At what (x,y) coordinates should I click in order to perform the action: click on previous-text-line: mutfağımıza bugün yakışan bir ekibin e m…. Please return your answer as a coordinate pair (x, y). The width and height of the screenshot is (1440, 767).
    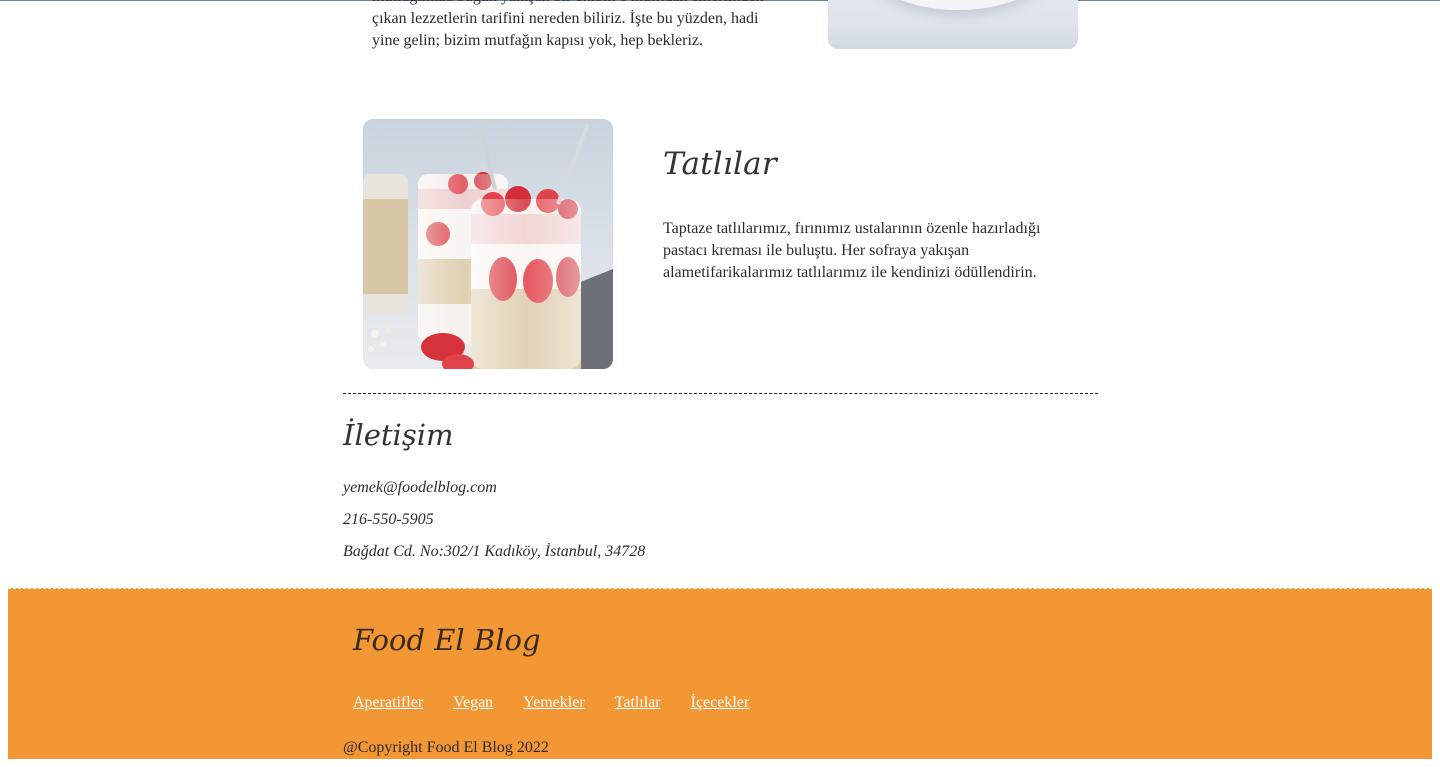
    Looking at the image, I should click on (572, 4).